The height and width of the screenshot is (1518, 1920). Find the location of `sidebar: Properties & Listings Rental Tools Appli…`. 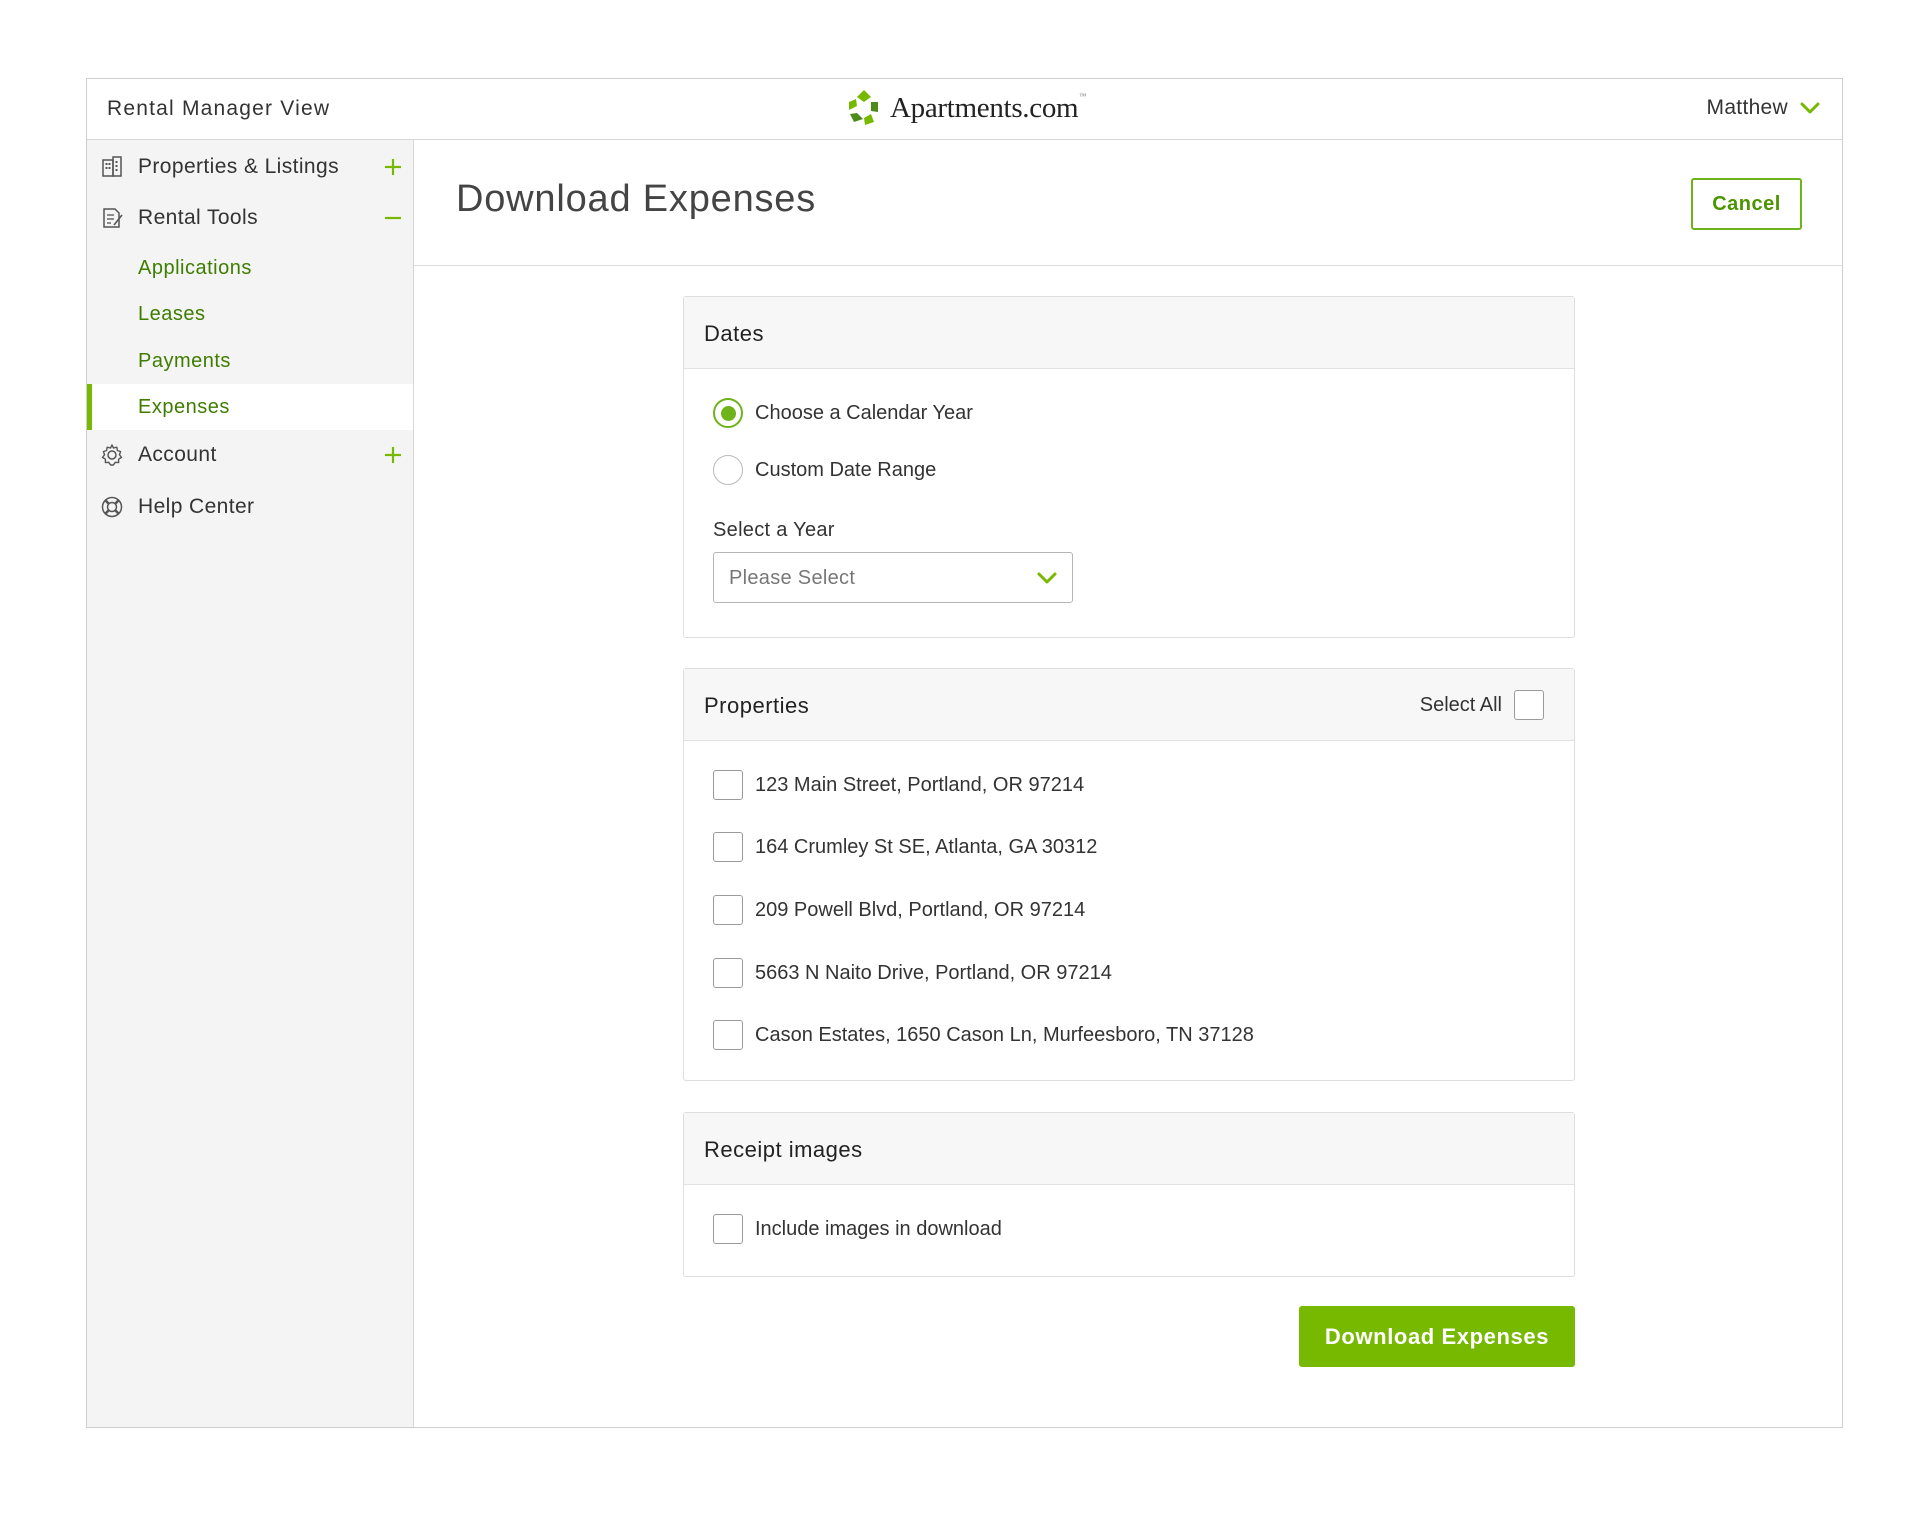

sidebar: Properties & Listings Rental Tools Appli… is located at coordinates (250, 783).